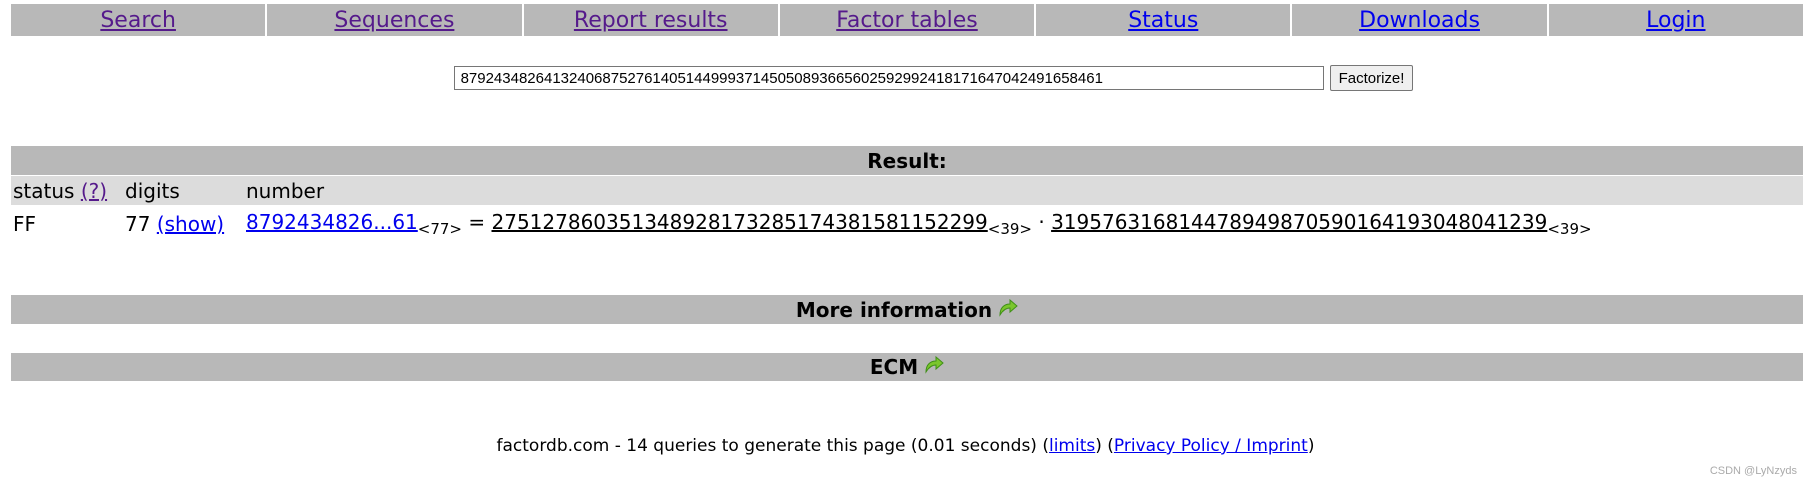 Image resolution: width=1811 pixels, height=488 pixels. Describe the element at coordinates (740, 222) in the screenshot. I see `factor-1-link: 275127860351348928173285174381581152299` at that location.